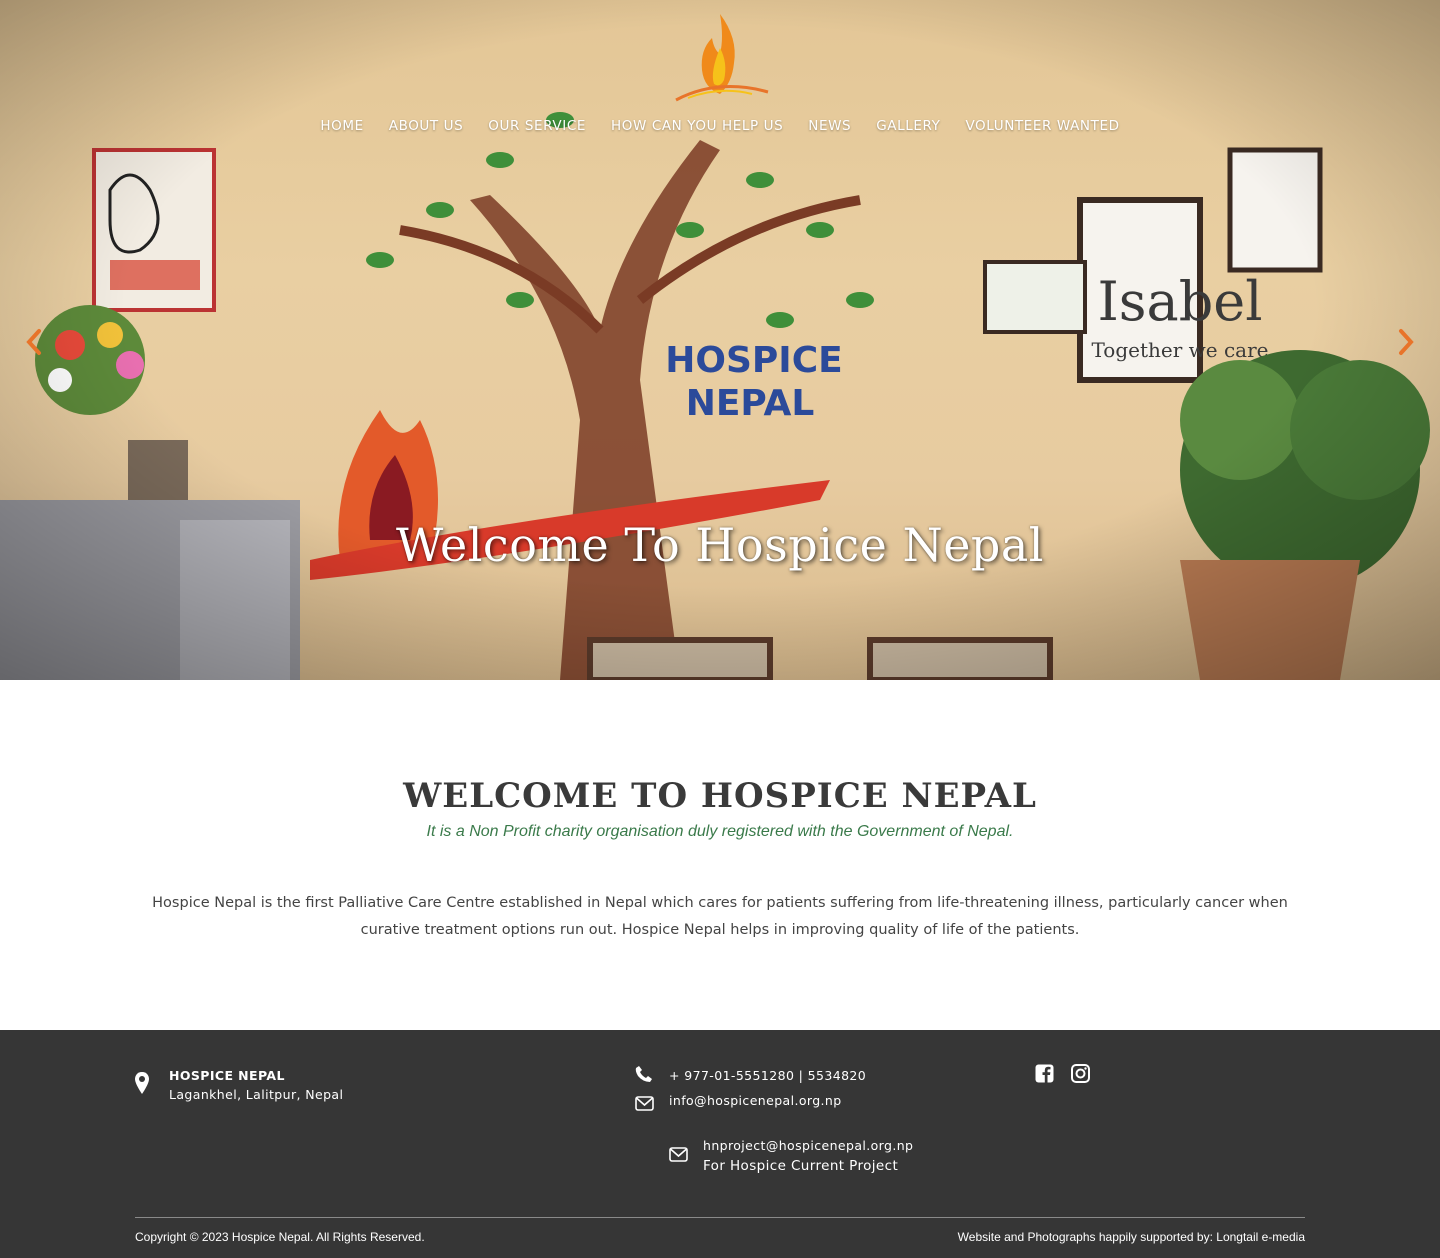 Image resolution: width=1440 pixels, height=1258 pixels. I want to click on envelope-icon, so click(644, 1103).